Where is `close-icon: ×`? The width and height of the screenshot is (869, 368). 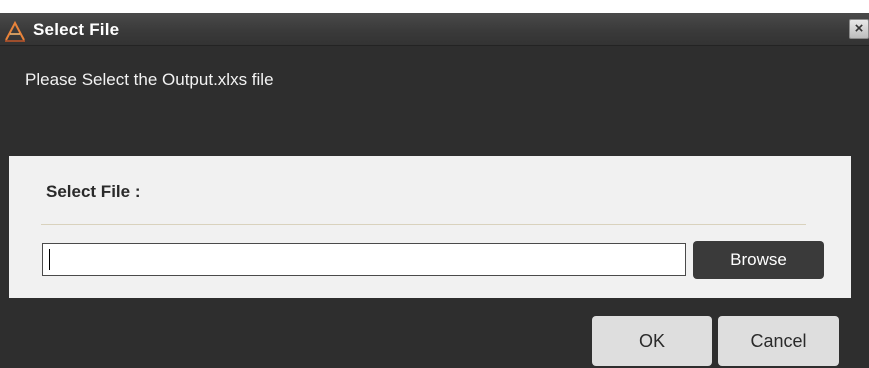
close-icon: × is located at coordinates (859, 28).